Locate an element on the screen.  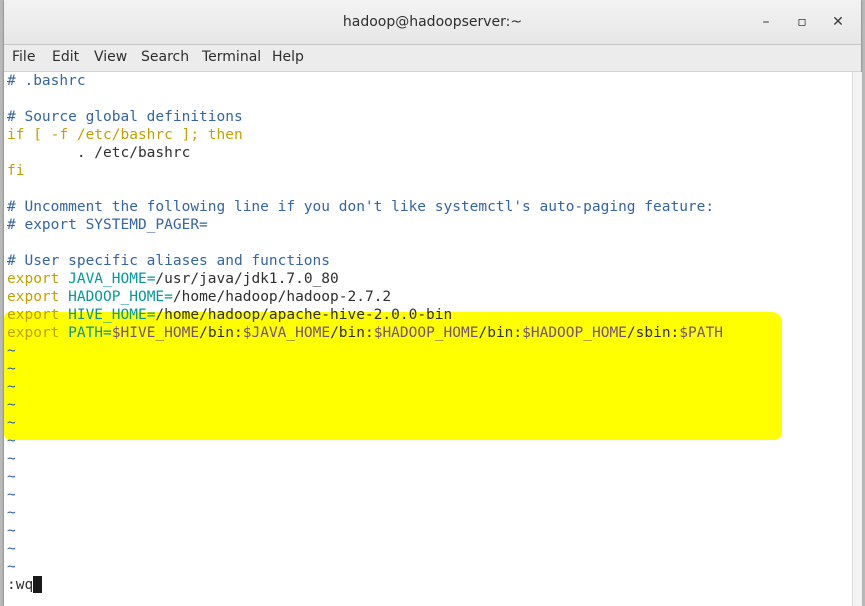
close-icon: ✕ is located at coordinates (838, 22).